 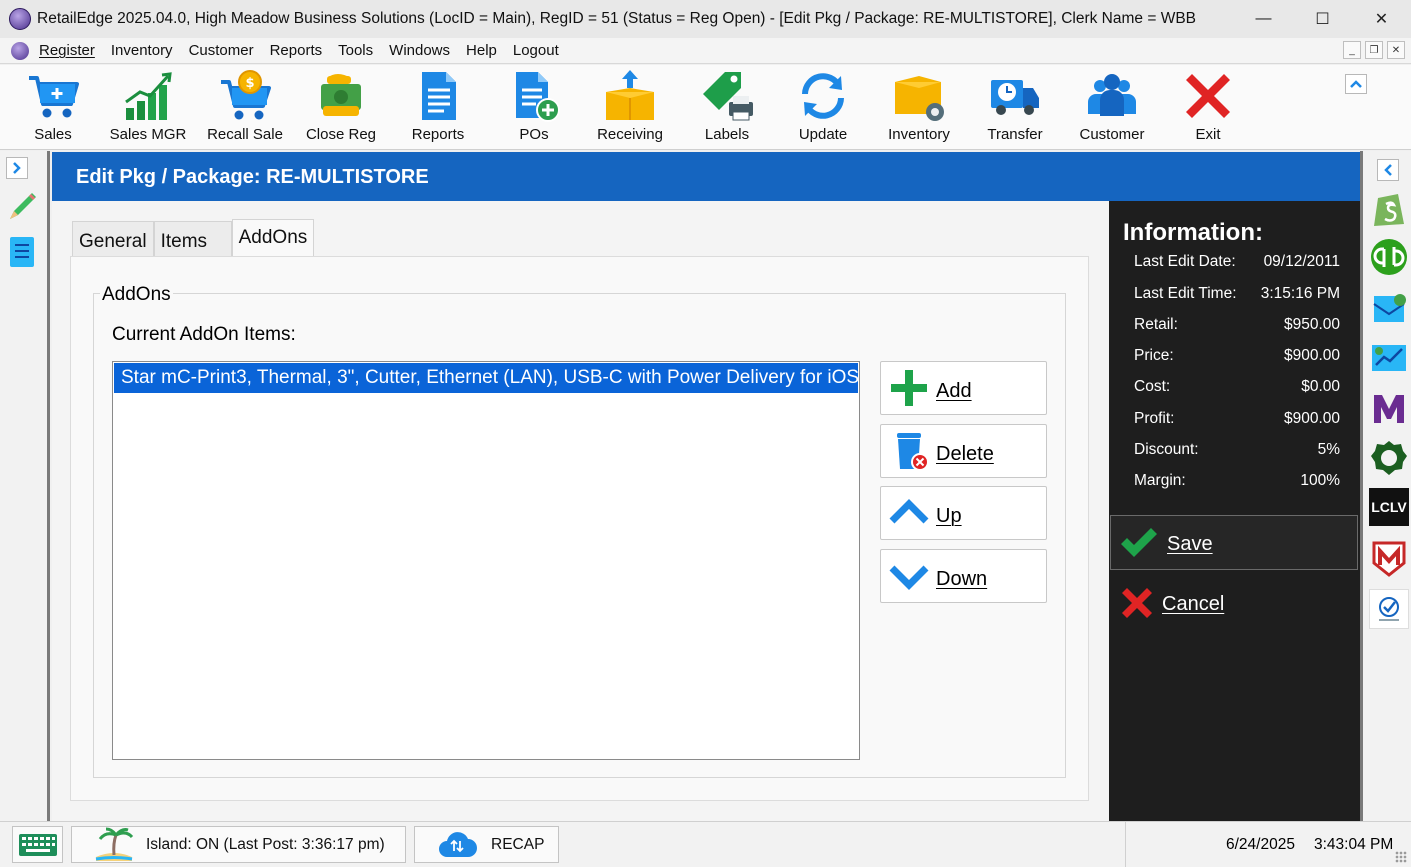 I want to click on menu-register: Register, so click(x=67, y=50).